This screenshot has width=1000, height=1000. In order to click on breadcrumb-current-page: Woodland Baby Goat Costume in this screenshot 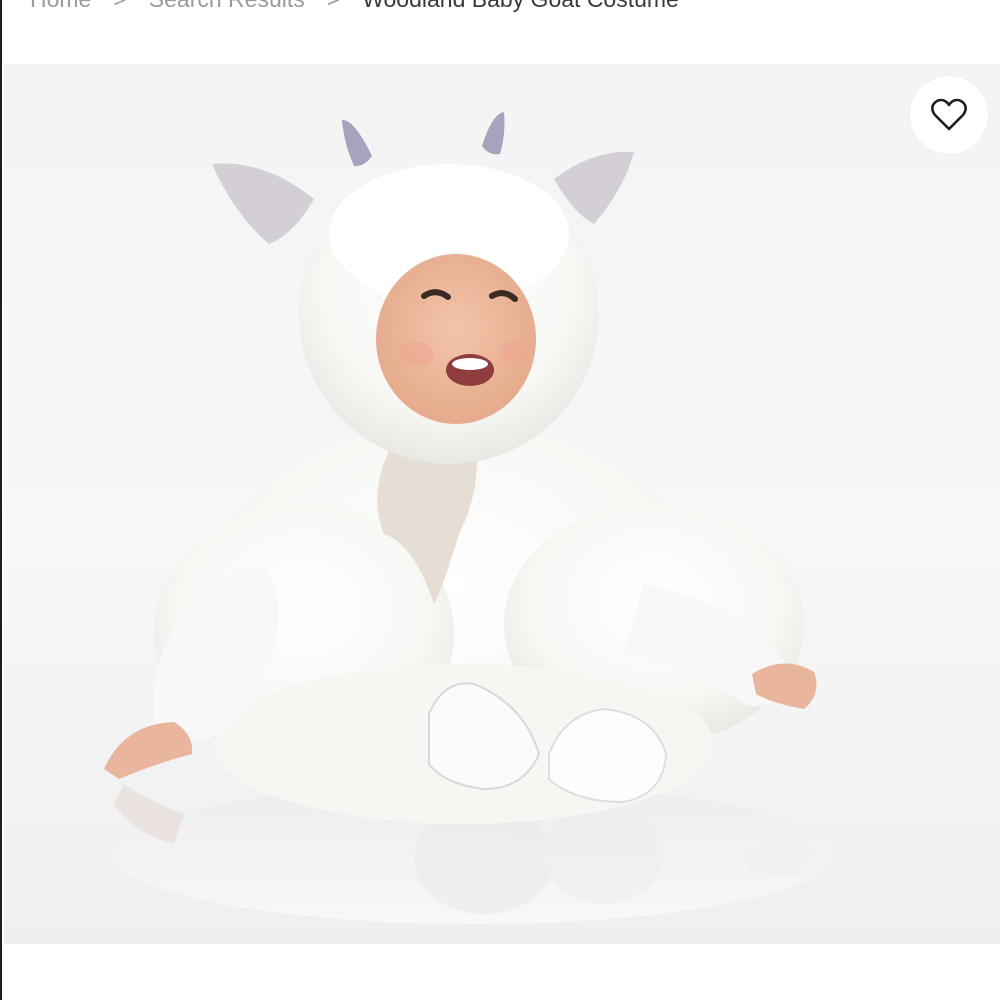, I will do `click(520, 6)`.